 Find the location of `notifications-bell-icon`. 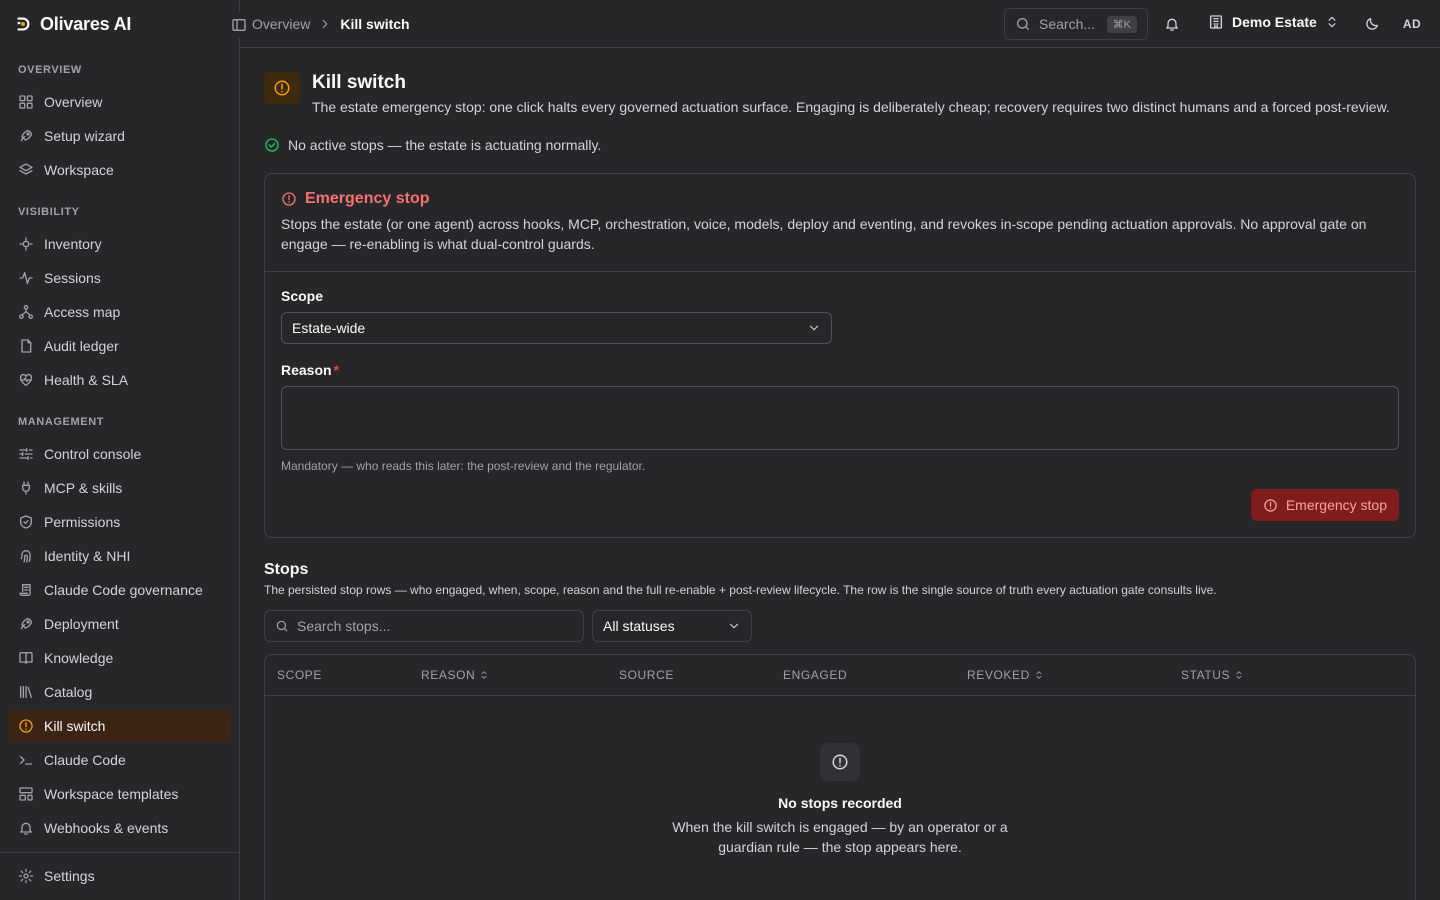

notifications-bell-icon is located at coordinates (1172, 24).